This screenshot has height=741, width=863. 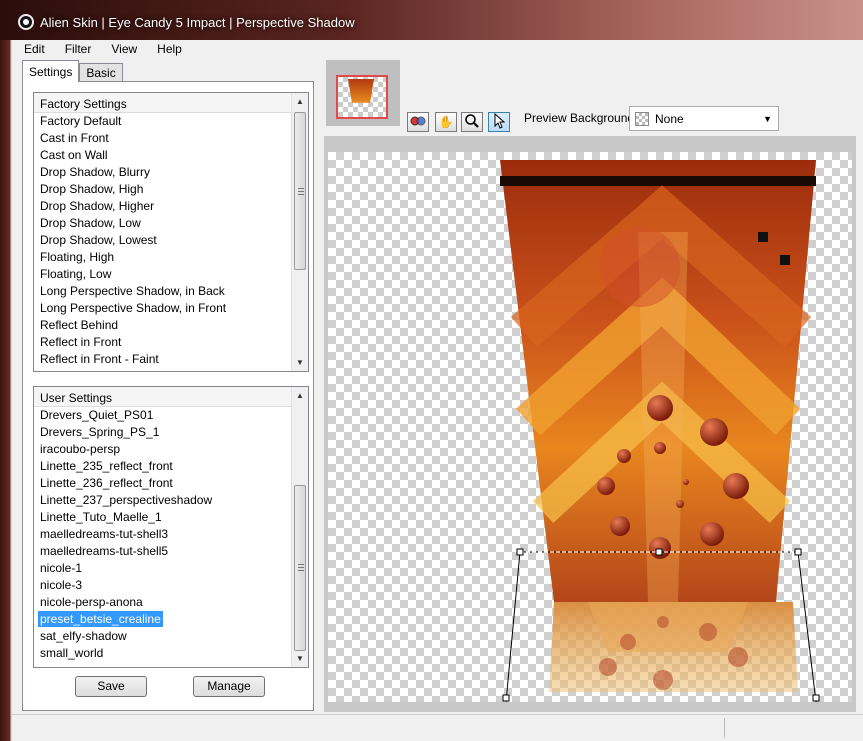 What do you see at coordinates (80, 449) in the screenshot?
I see `user-setting-item-label: iracoubo-persp` at bounding box center [80, 449].